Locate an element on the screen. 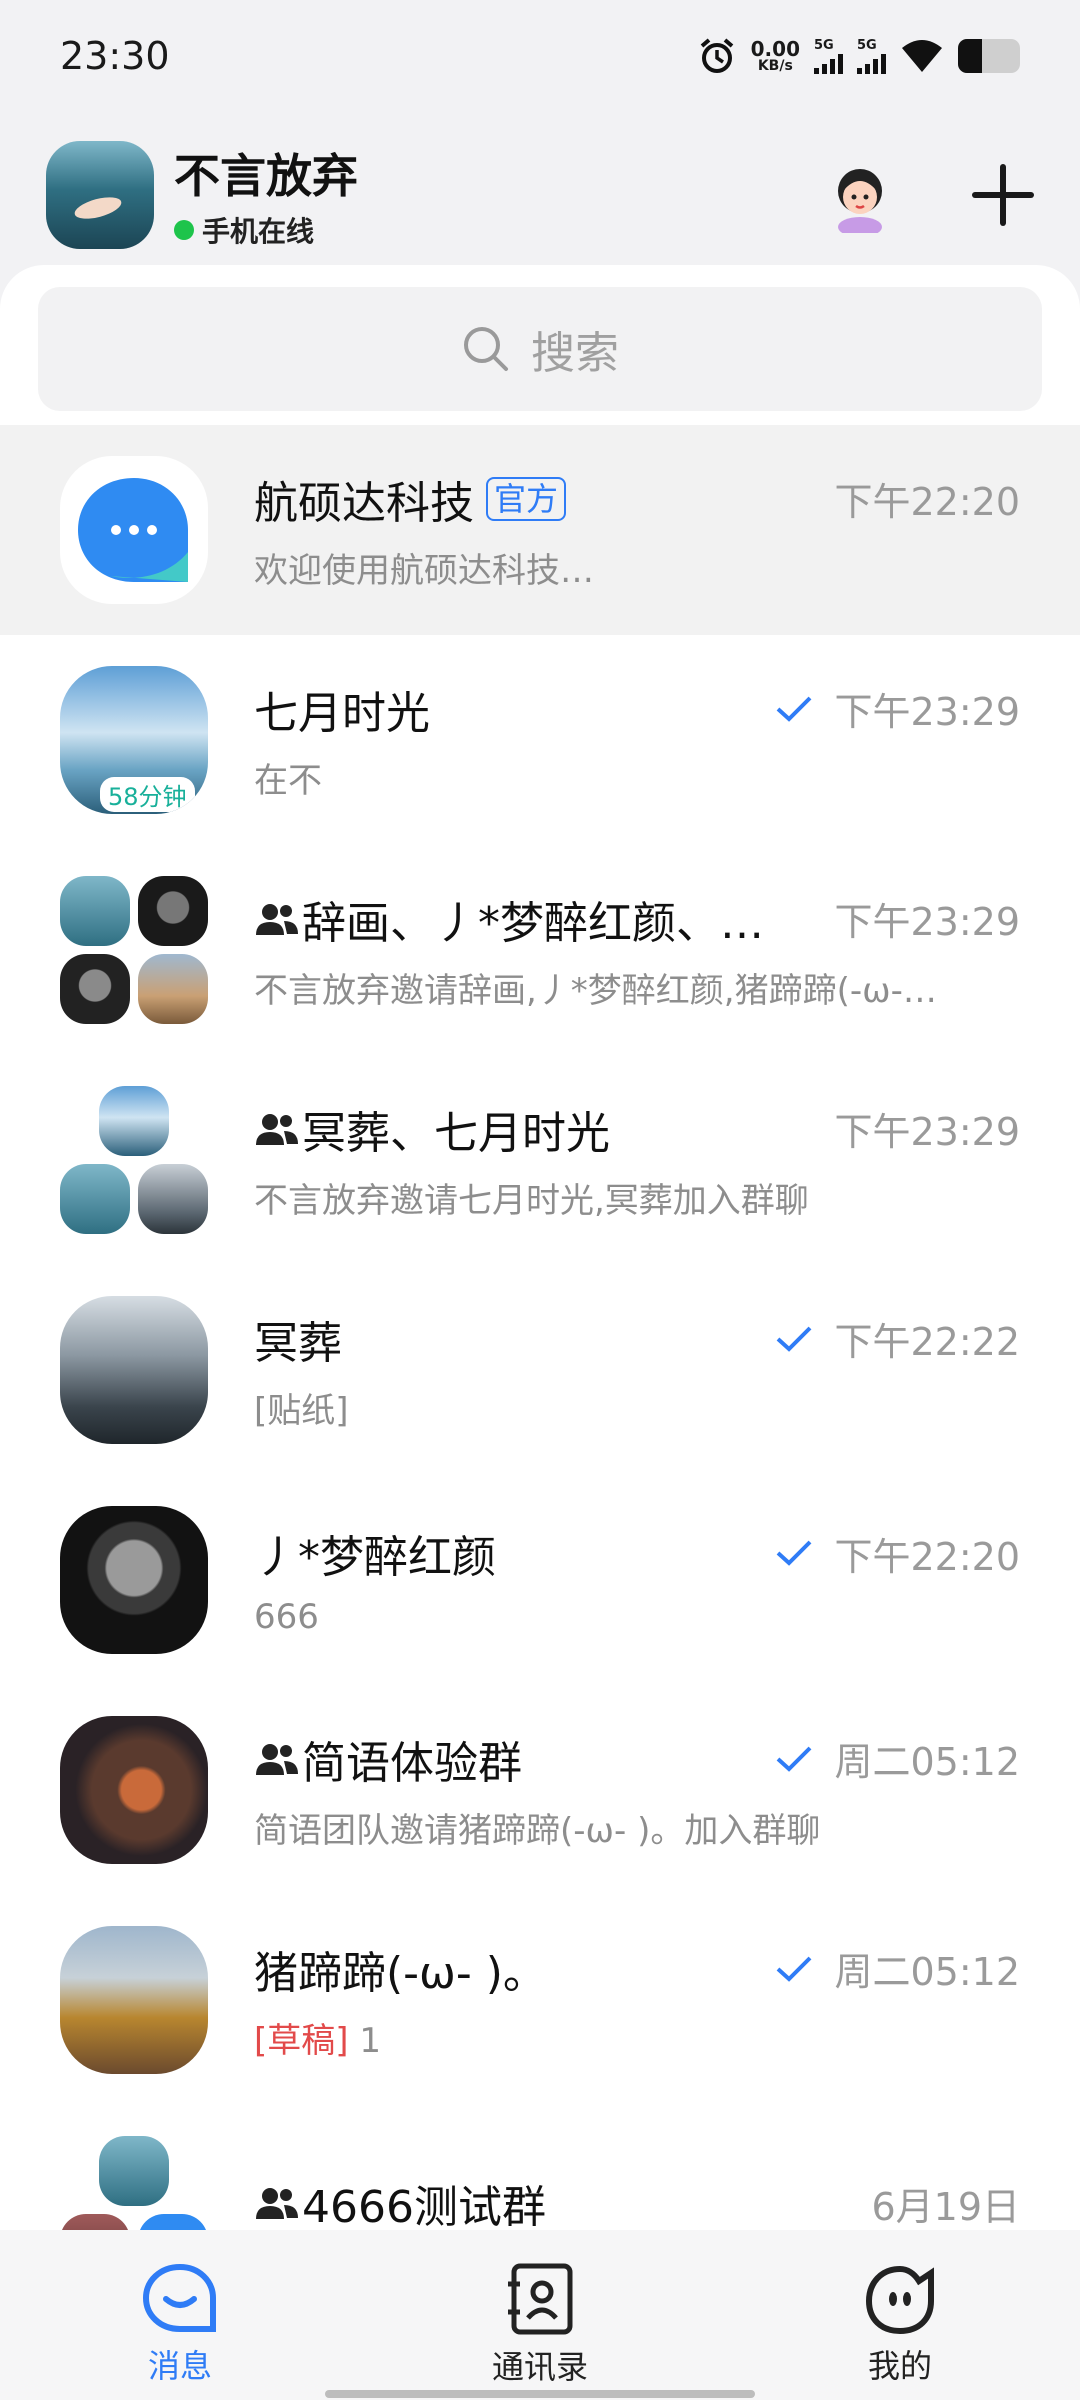 The width and height of the screenshot is (1080, 2400). official-avatar is located at coordinates (134, 530).